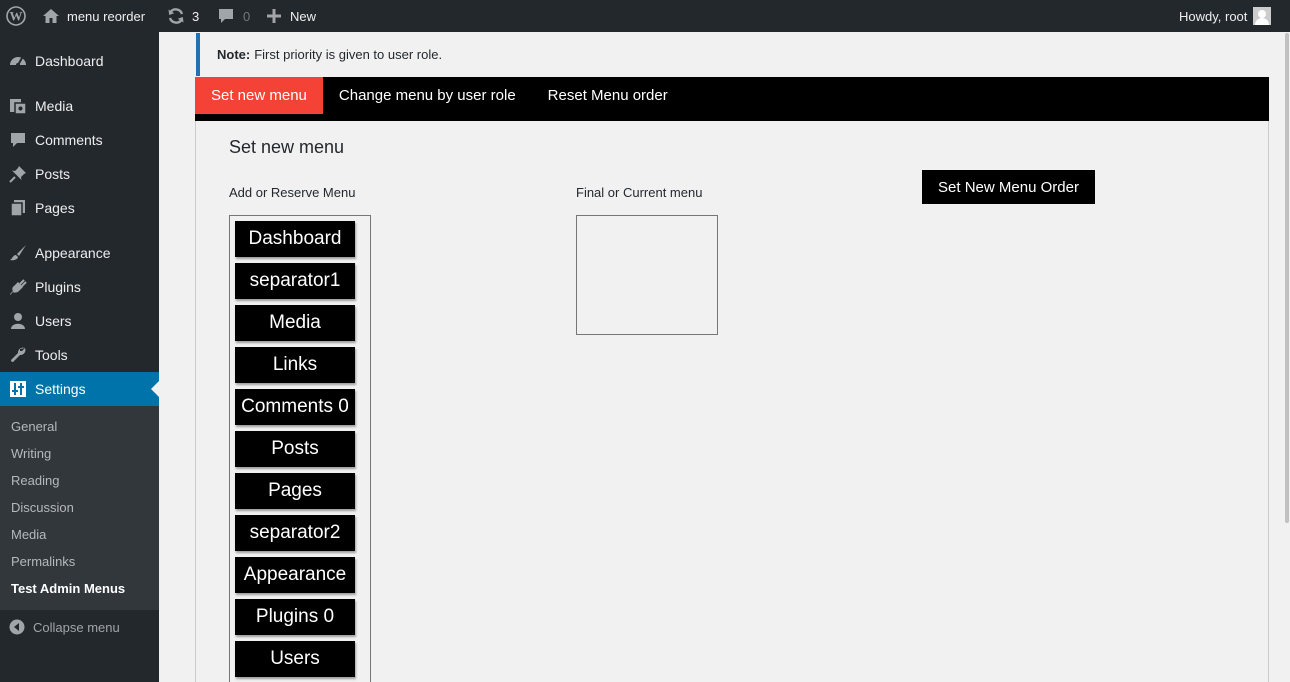 This screenshot has width=1290, height=682. I want to click on menu-item-label: Settings, so click(60, 389).